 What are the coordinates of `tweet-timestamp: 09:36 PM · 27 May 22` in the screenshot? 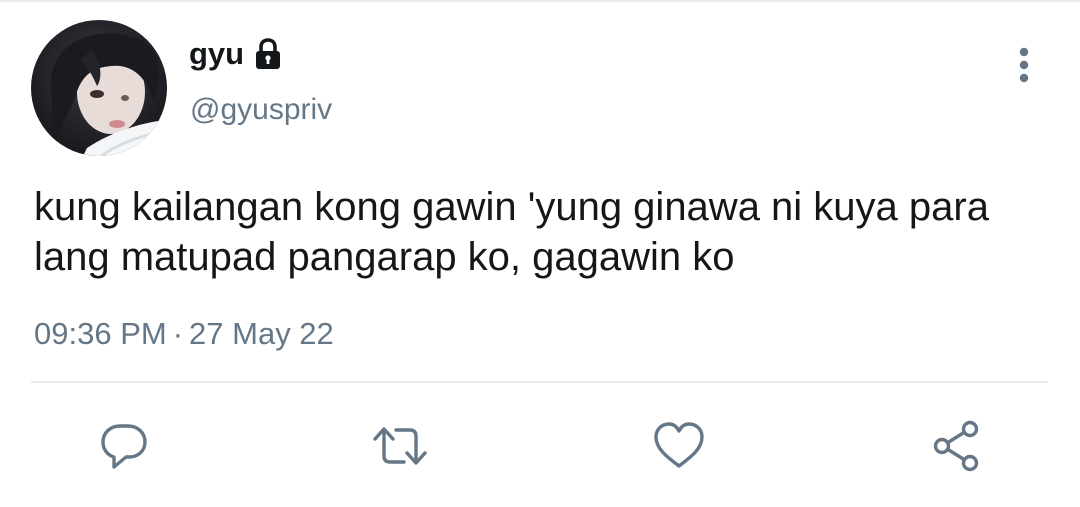 It's located at (184, 334).